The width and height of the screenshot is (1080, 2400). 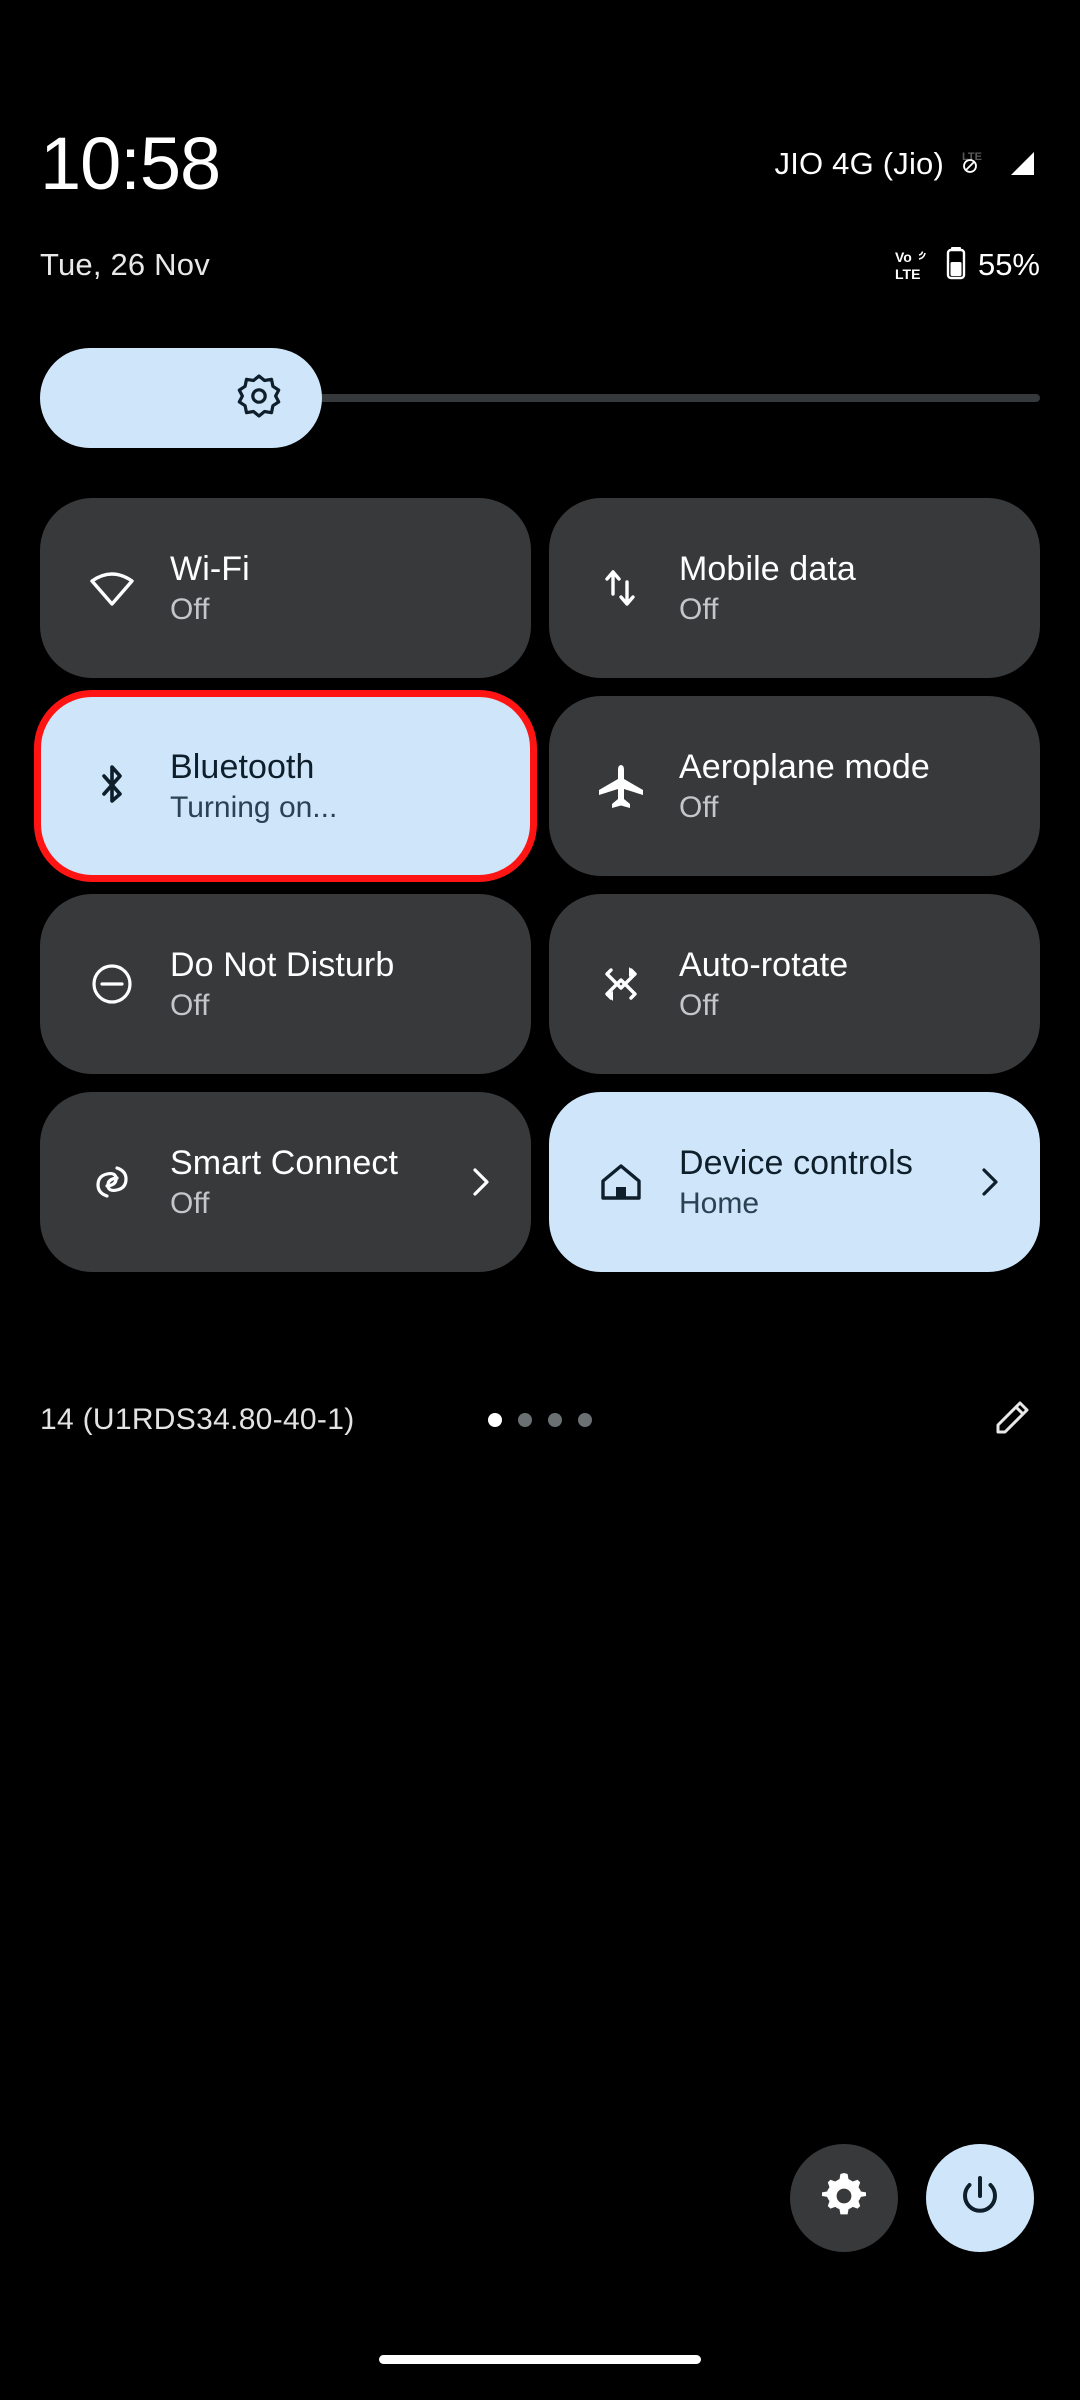 What do you see at coordinates (975, 164) in the screenshot?
I see `lte-no-data-icon: LTE` at bounding box center [975, 164].